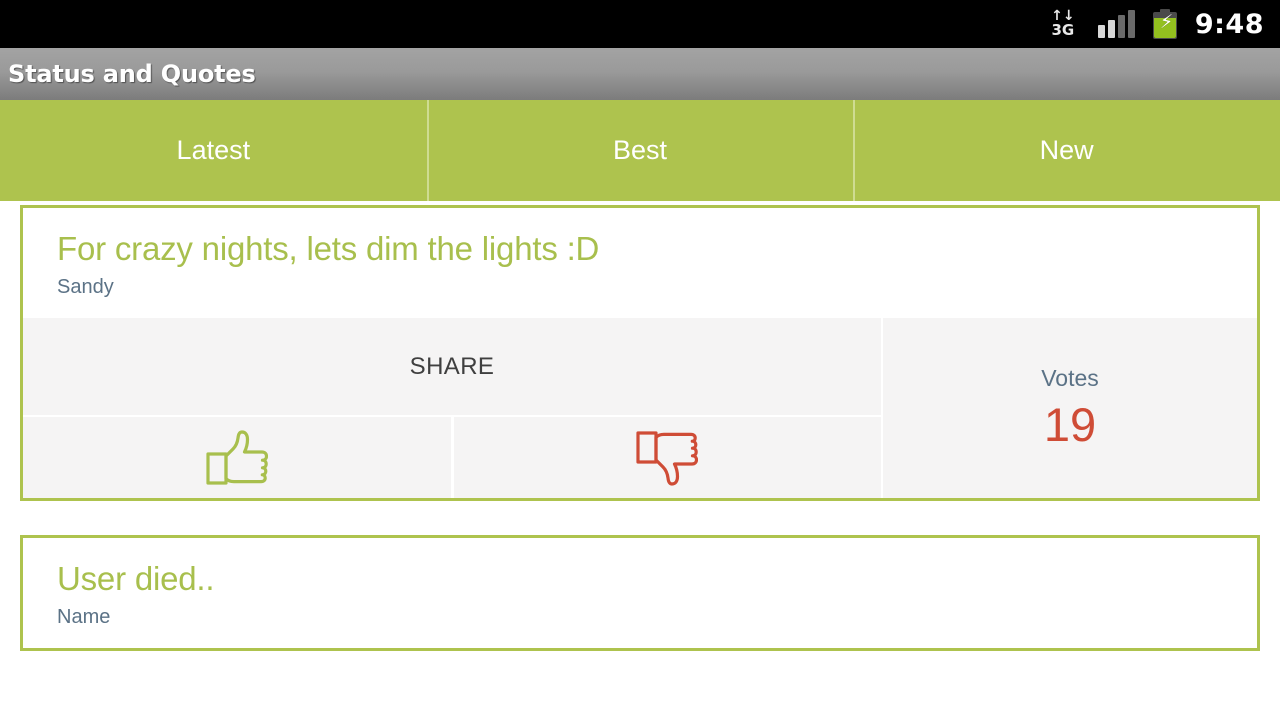 This screenshot has height=720, width=1280. I want to click on tab-best: Best, so click(640, 150).